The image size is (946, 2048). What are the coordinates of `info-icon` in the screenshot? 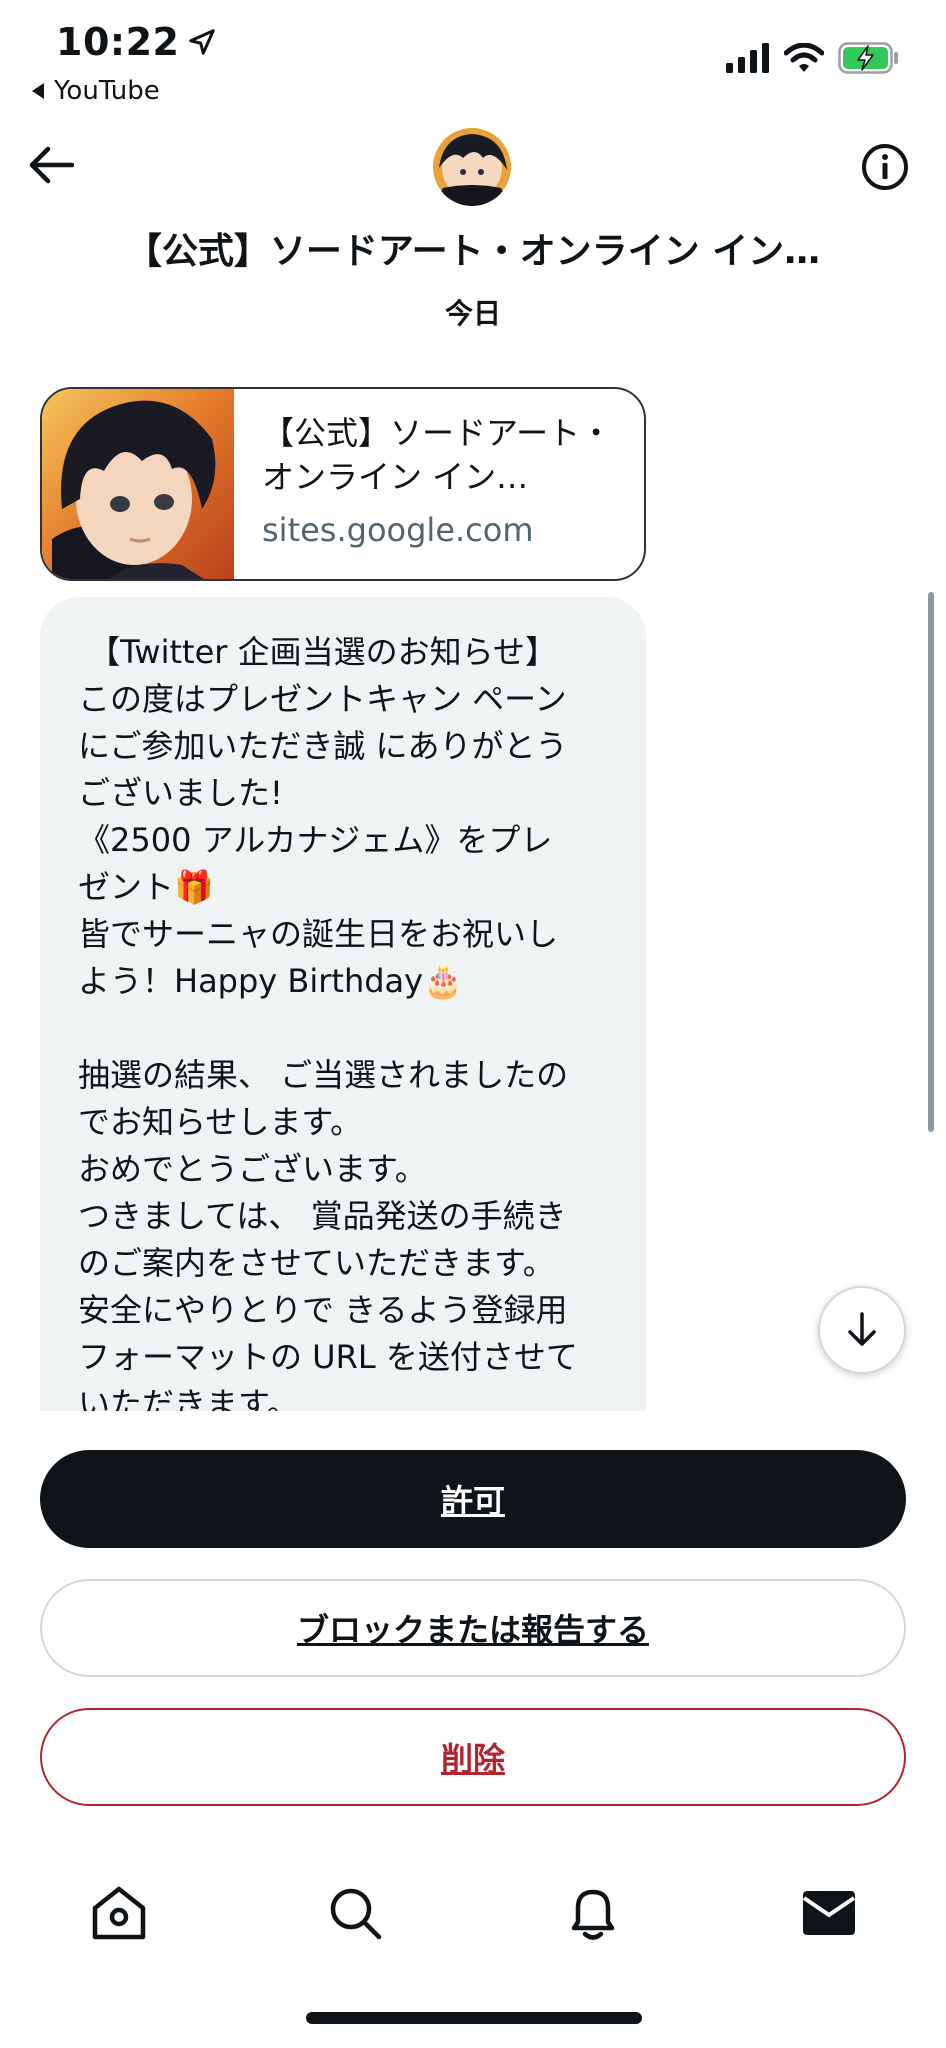 It's located at (885, 167).